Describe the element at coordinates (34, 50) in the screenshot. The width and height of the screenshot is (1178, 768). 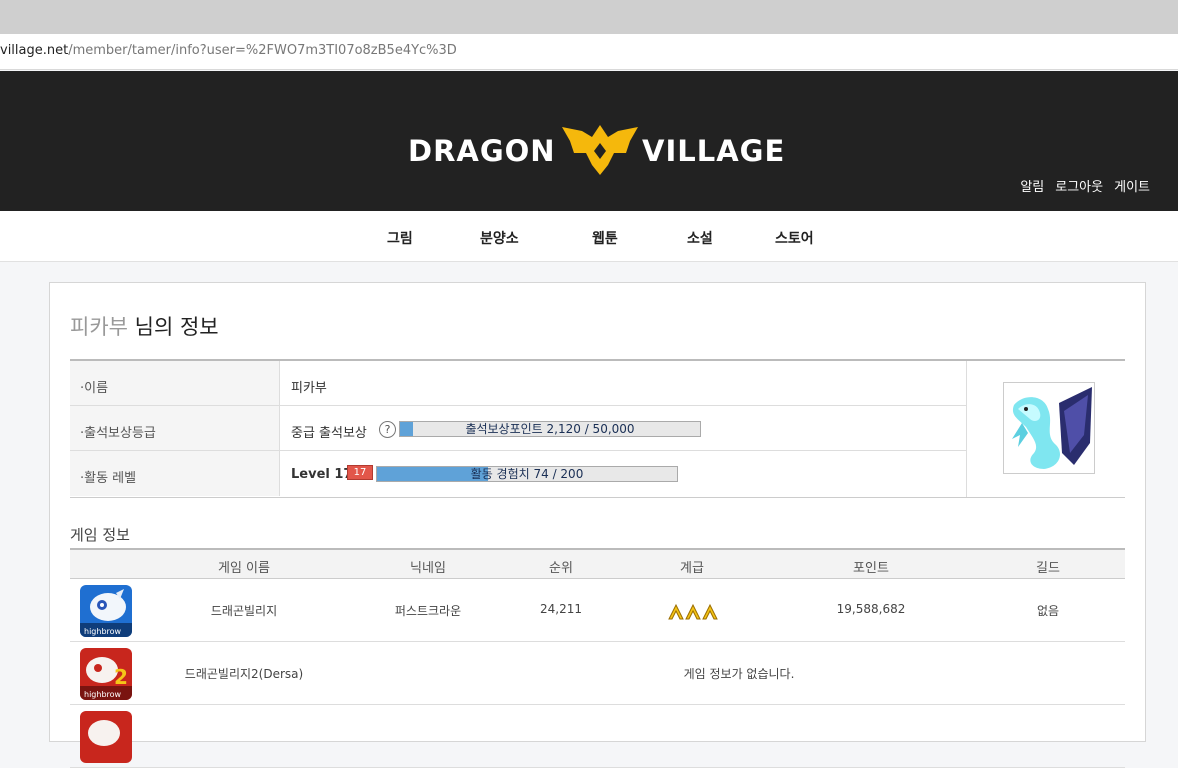
I see `url-host: village.net` at that location.